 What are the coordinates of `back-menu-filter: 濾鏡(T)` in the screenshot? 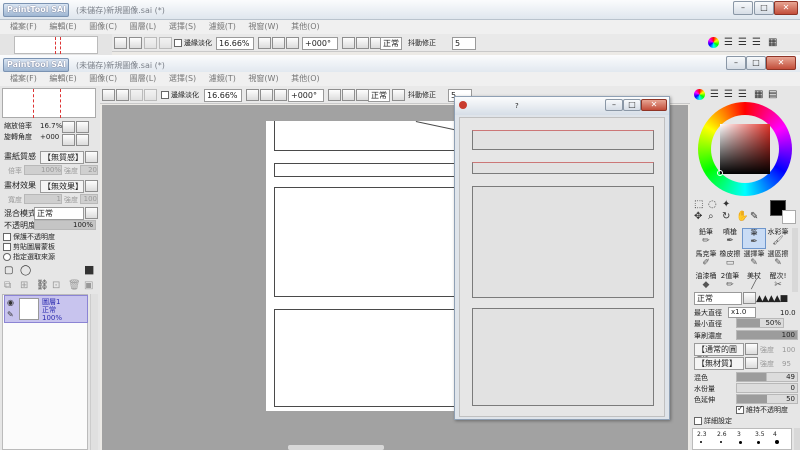 It's located at (222, 27).